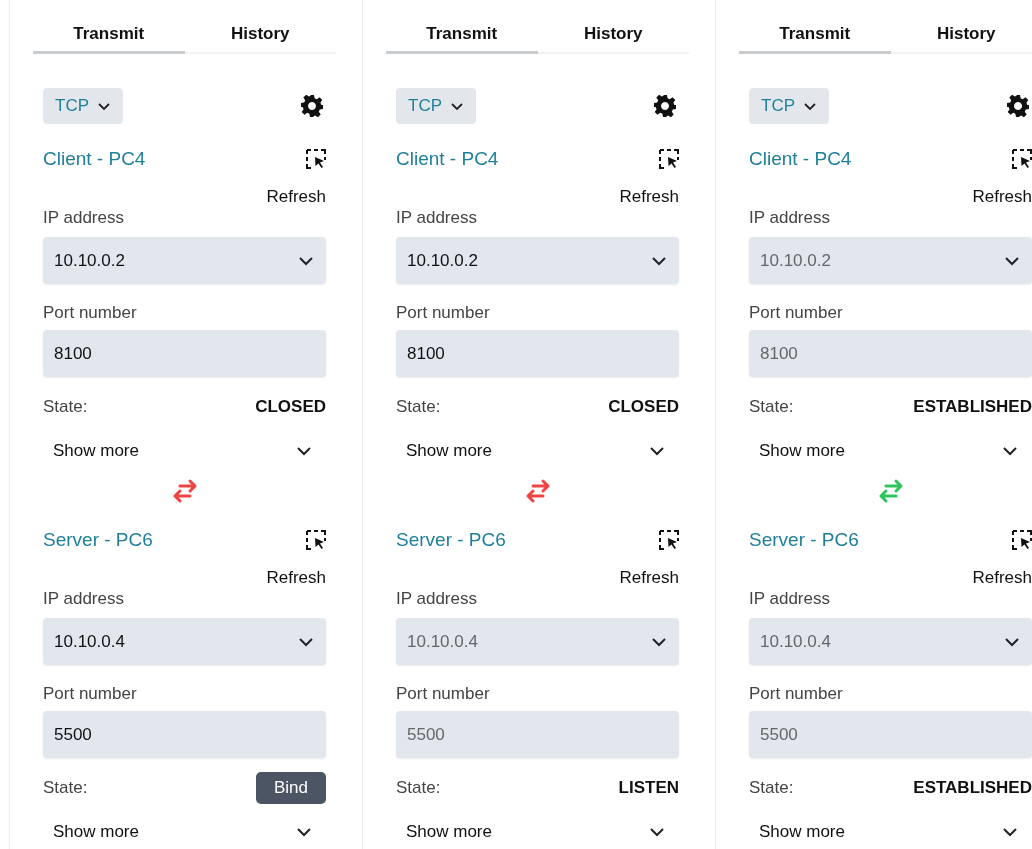 The image size is (1032, 849). I want to click on port-number-field: 5500, so click(184, 734).